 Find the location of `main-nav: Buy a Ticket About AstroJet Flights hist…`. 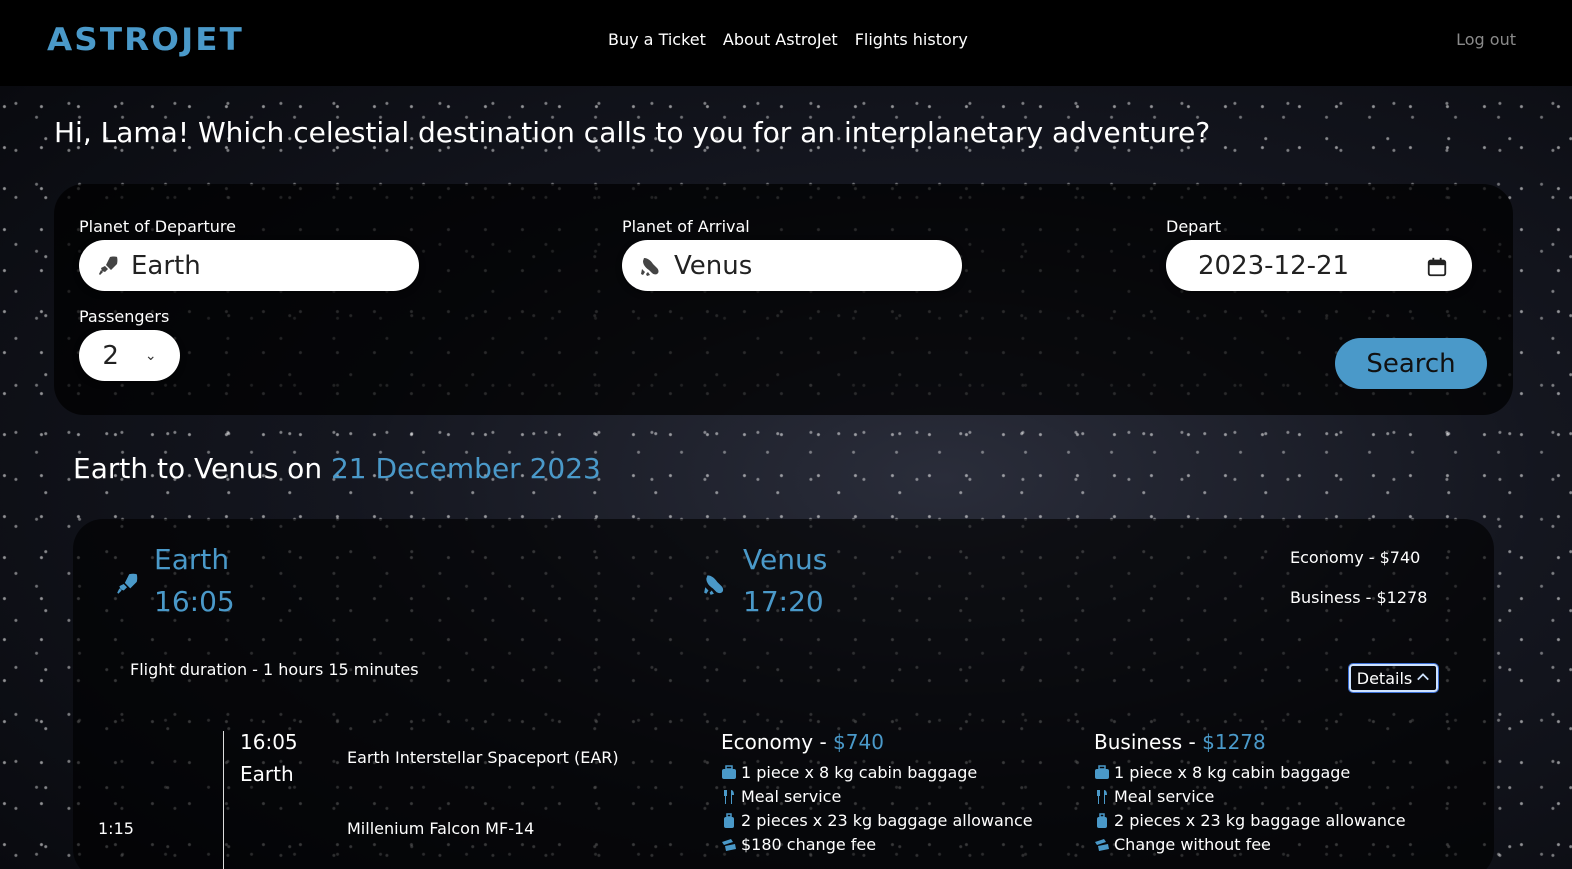

main-nav: Buy a Ticket About AstroJet Flights hist… is located at coordinates (788, 39).